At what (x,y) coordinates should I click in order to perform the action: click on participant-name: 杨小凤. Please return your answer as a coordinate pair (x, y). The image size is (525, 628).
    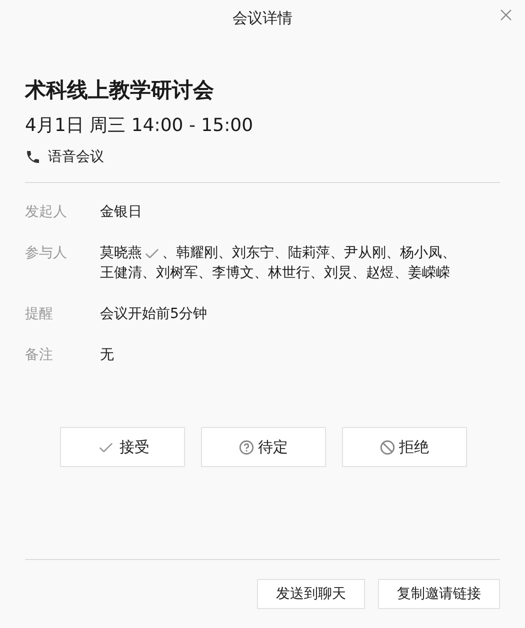
    Looking at the image, I should click on (421, 253).